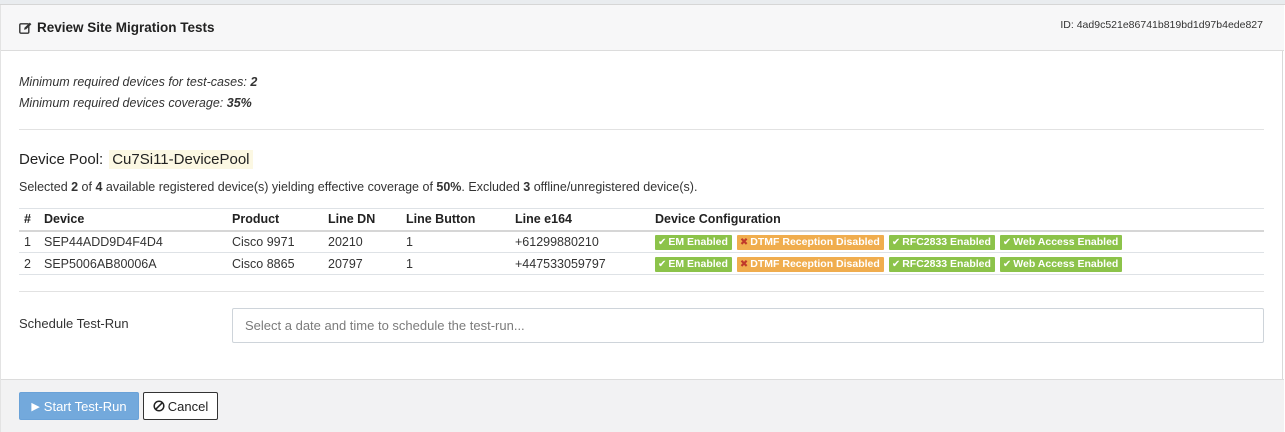  I want to click on modal-footer: ▶ Start Test-Run Cancel, so click(642, 405).